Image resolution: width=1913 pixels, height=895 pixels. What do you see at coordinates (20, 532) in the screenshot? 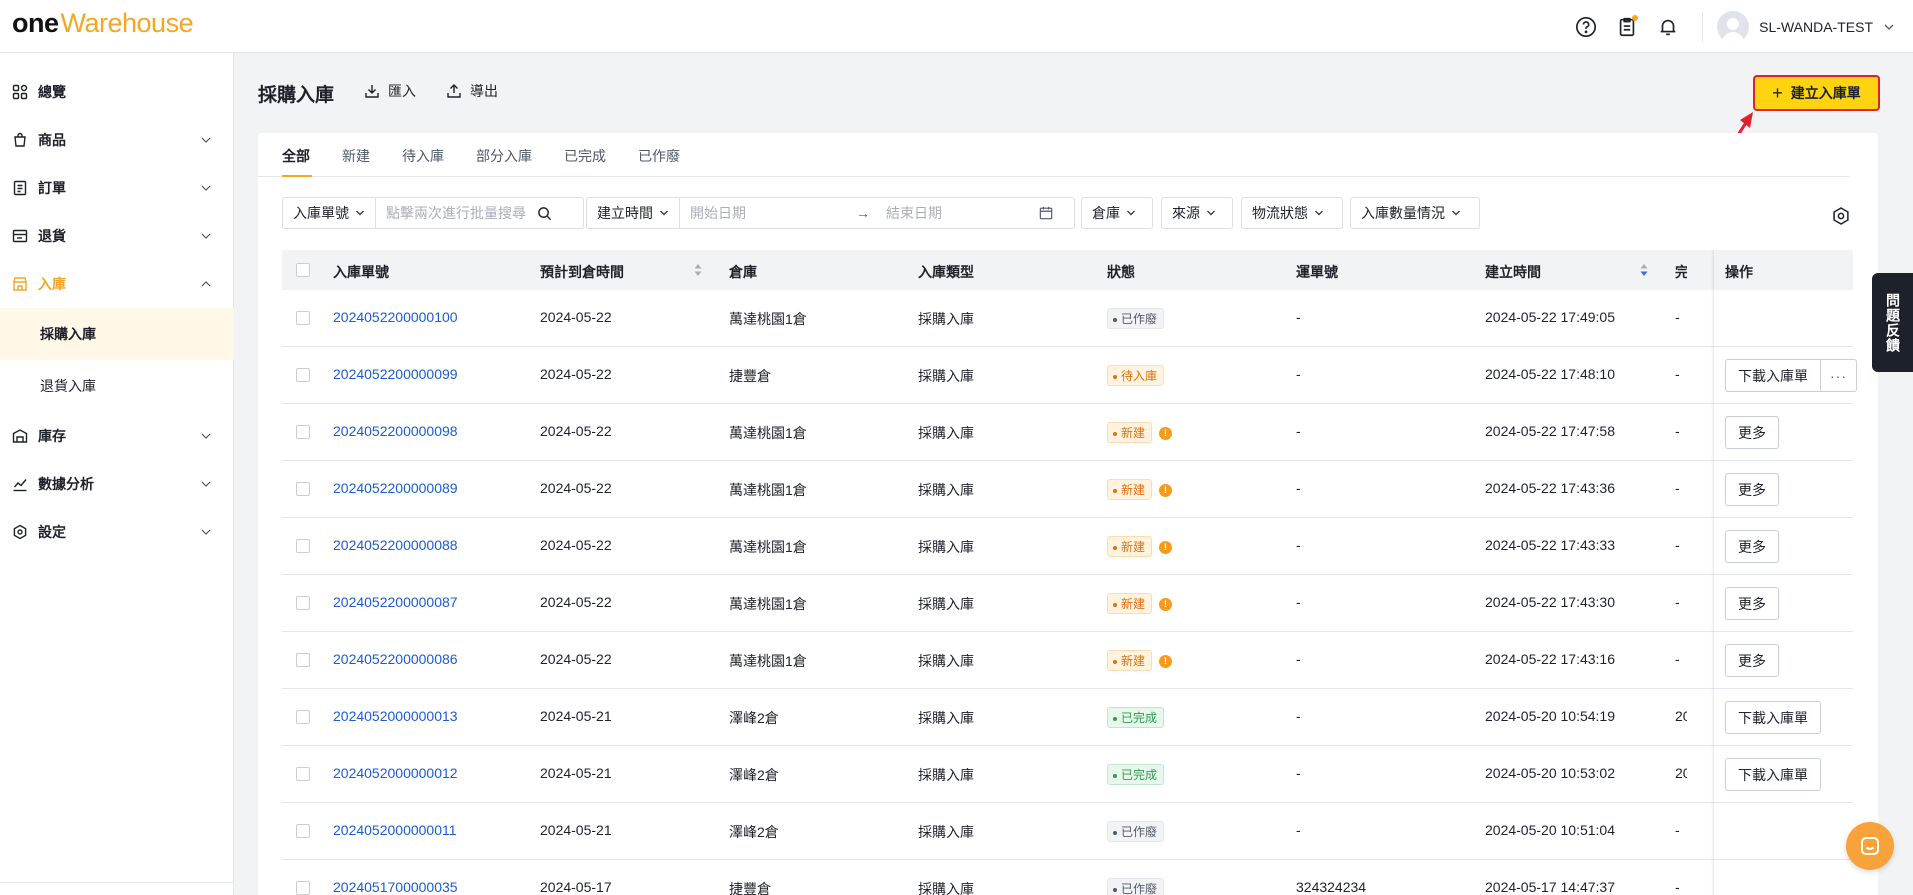
I see `settings-icon` at bounding box center [20, 532].